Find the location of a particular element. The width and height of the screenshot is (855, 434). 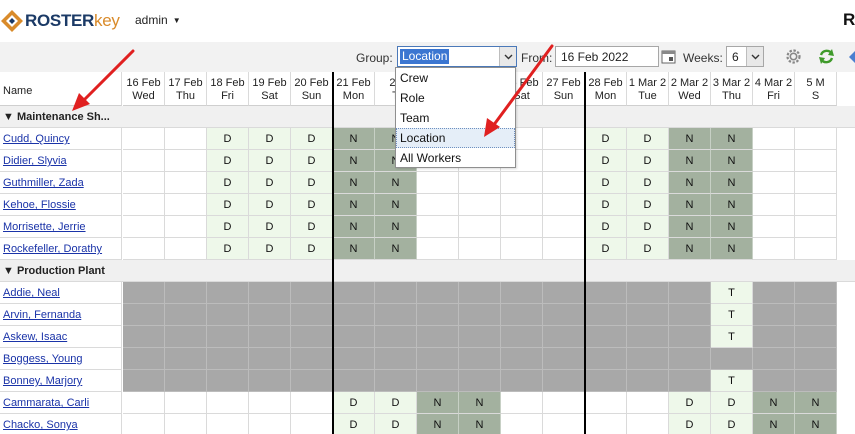

worker-link: Askew, Isaac is located at coordinates (35, 337).